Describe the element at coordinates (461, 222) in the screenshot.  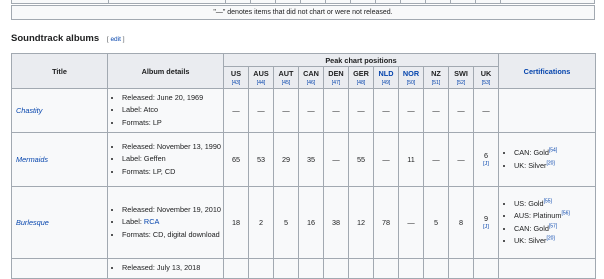
I see `peak-position: 8` at that location.